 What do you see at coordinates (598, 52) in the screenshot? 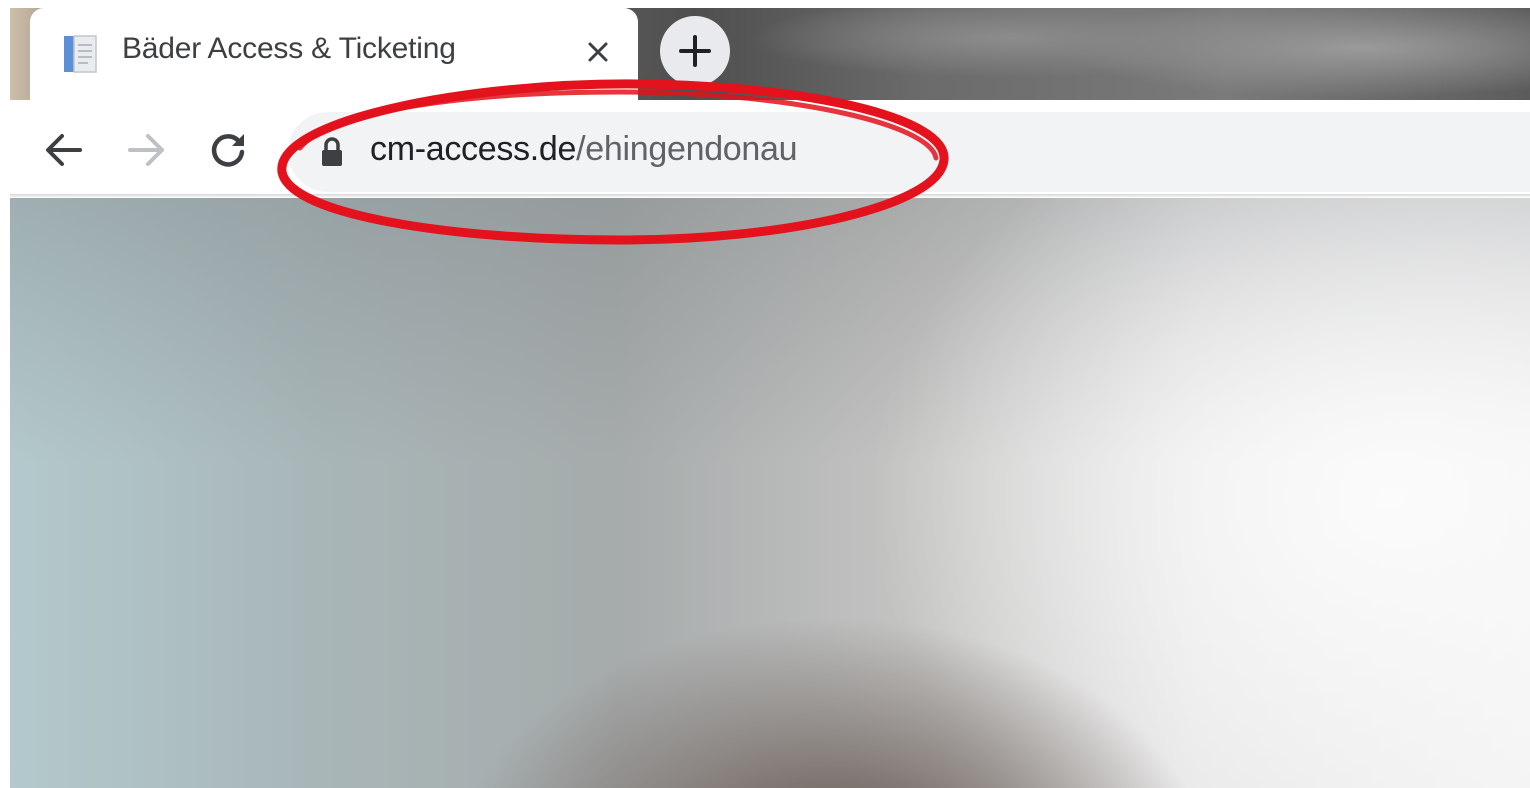
I see `close-icon` at bounding box center [598, 52].